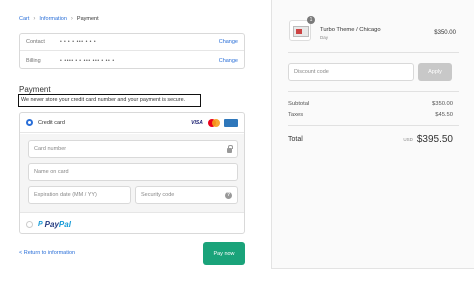 The height and width of the screenshot is (281, 474). Describe the element at coordinates (51, 224) in the screenshot. I see `paypal-pay: Pay` at that location.